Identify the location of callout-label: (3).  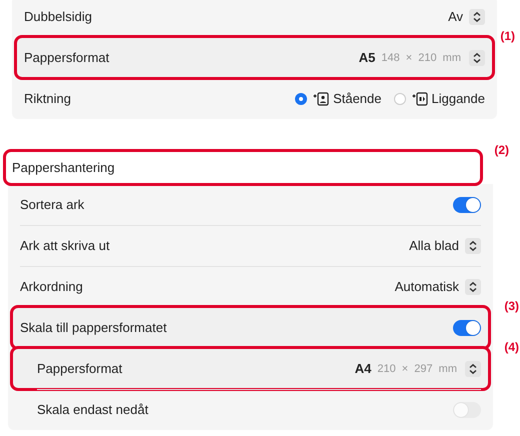
(511, 306).